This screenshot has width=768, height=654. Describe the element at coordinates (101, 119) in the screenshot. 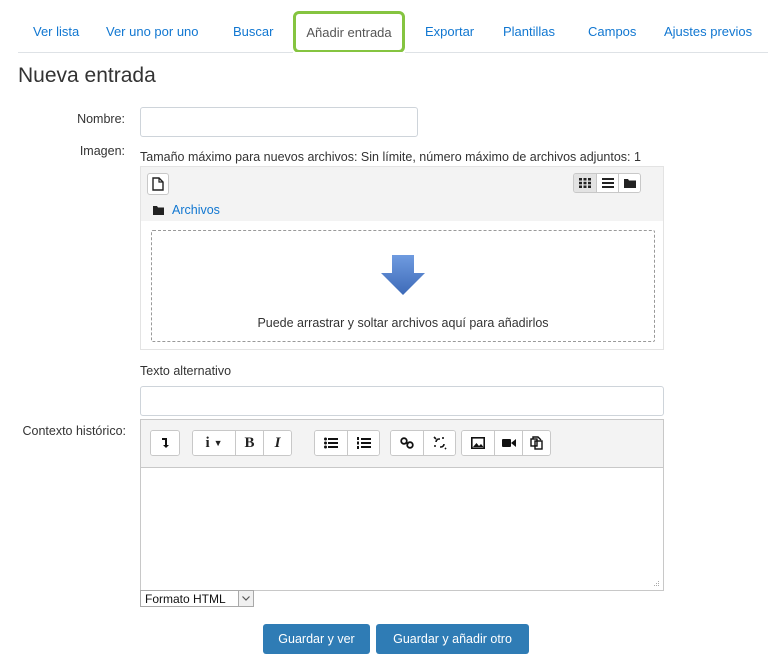

I see `nombre-label: Nombre:` at that location.